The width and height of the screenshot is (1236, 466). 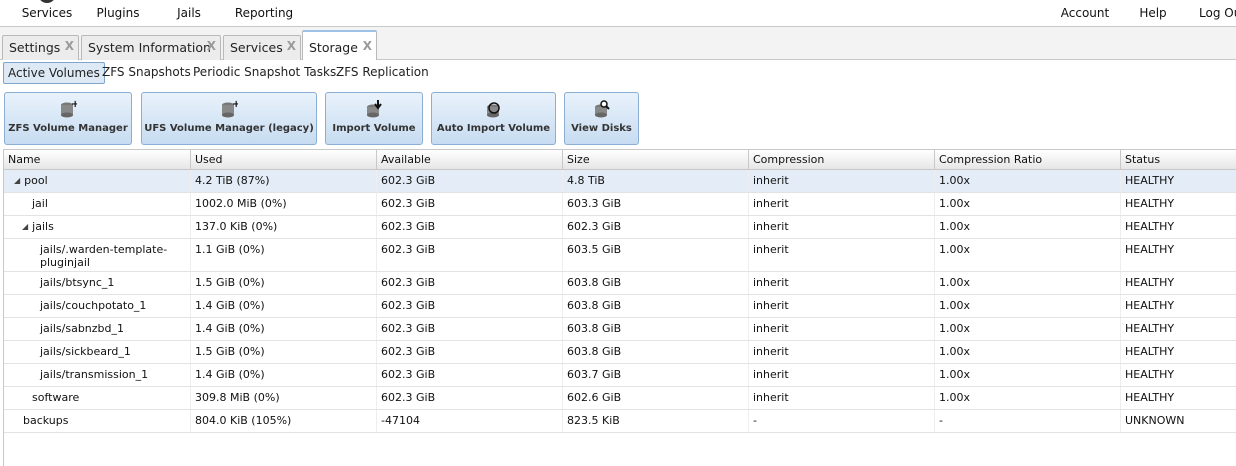 I want to click on database-add-icon: +, so click(x=230, y=109).